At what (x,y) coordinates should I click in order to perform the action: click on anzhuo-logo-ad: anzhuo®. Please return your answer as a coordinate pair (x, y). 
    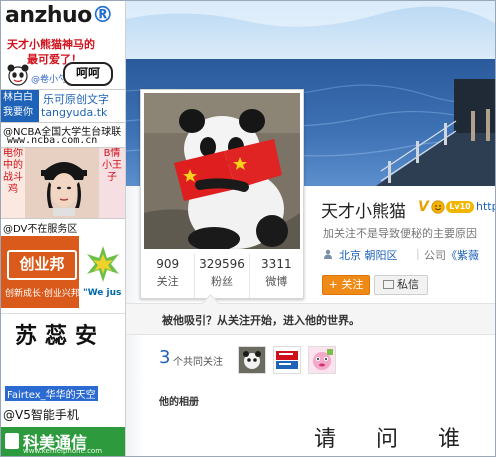
    Looking at the image, I should click on (63, 17).